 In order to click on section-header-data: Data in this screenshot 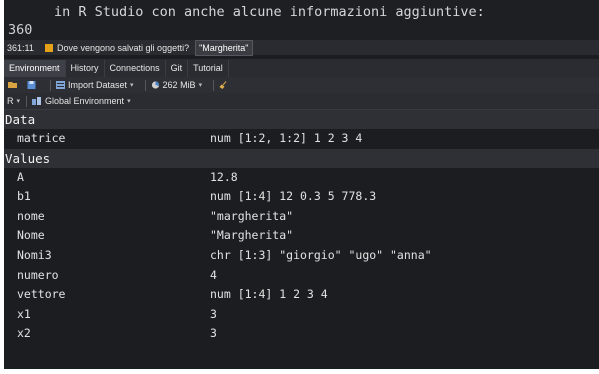, I will do `click(301, 119)`.